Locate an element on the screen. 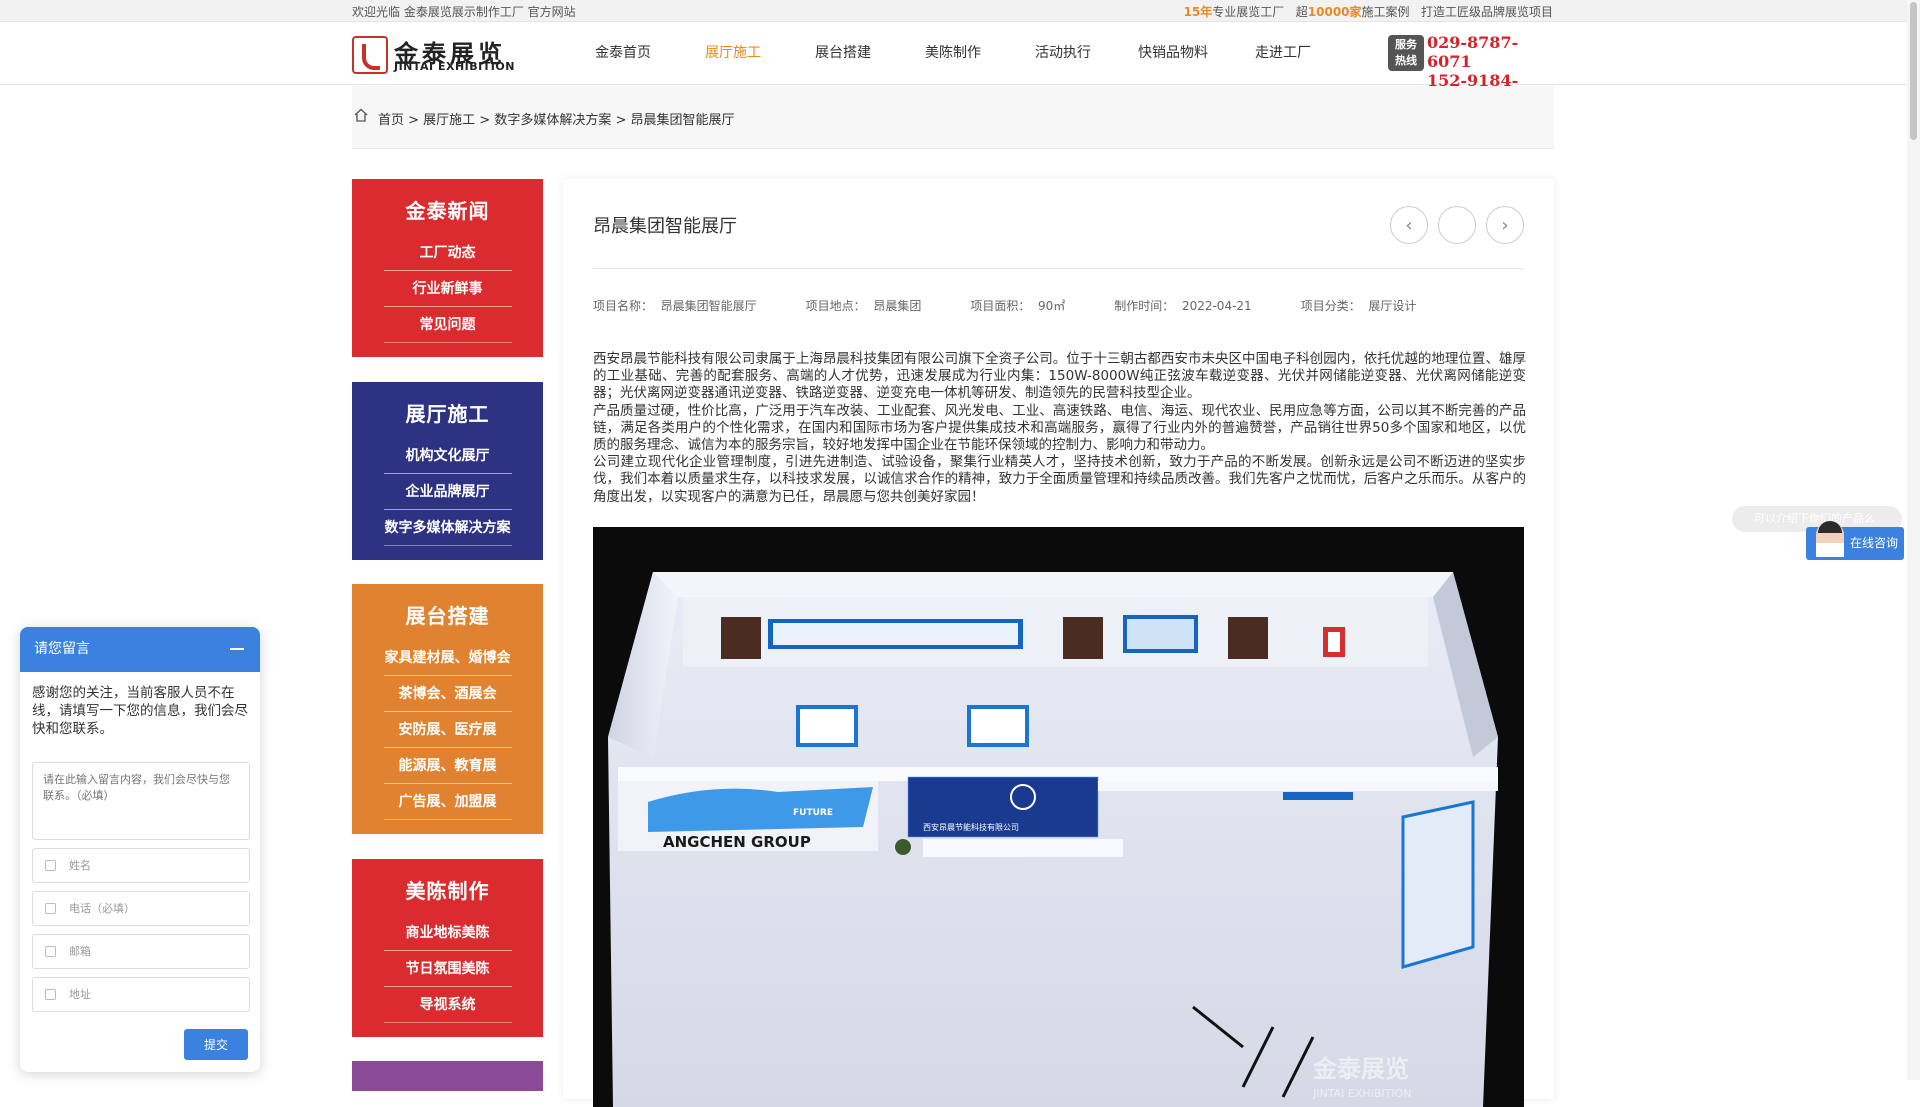  sidebar-item-faq: 常见问题 is located at coordinates (447, 325).